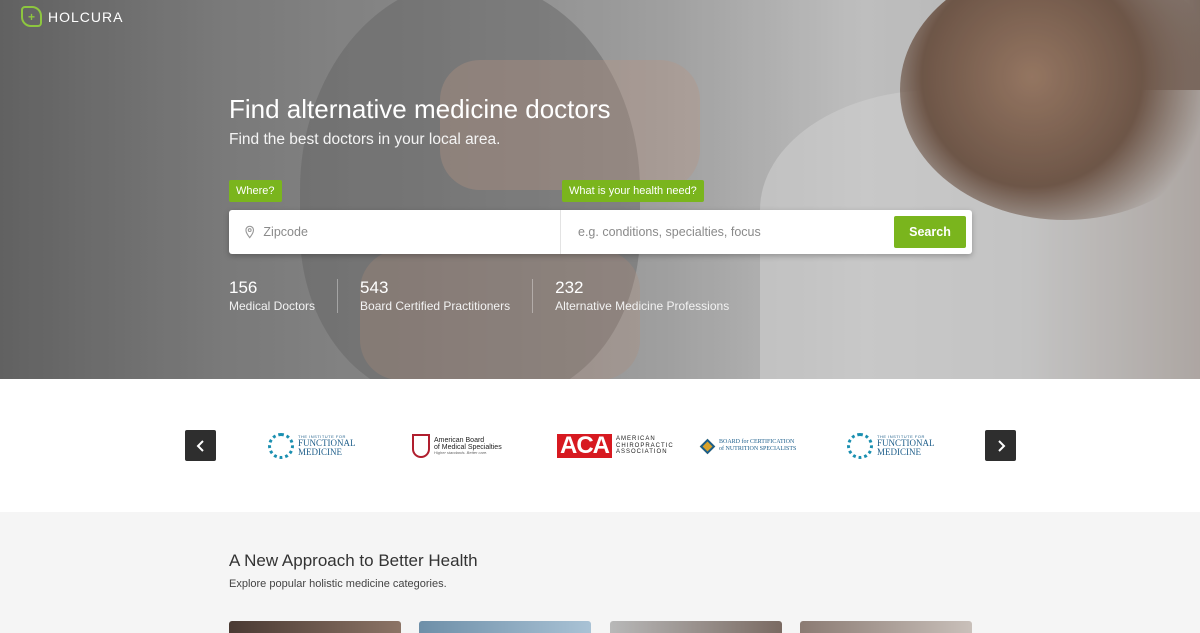  Describe the element at coordinates (312, 446) in the screenshot. I see `partner-logo-ifm: THE INSTITUTE FOR FUNCTIONAL MEDICINE` at that location.